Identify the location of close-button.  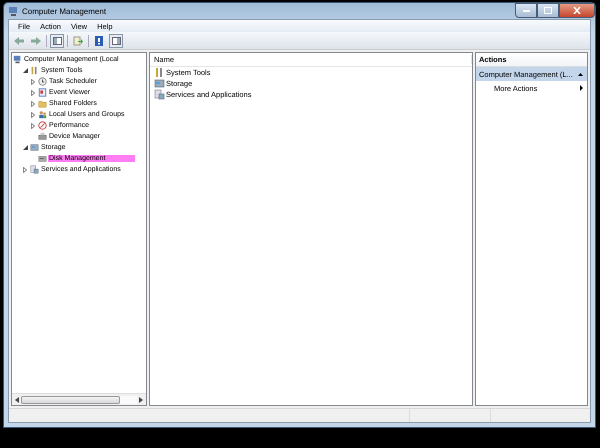
(577, 10).